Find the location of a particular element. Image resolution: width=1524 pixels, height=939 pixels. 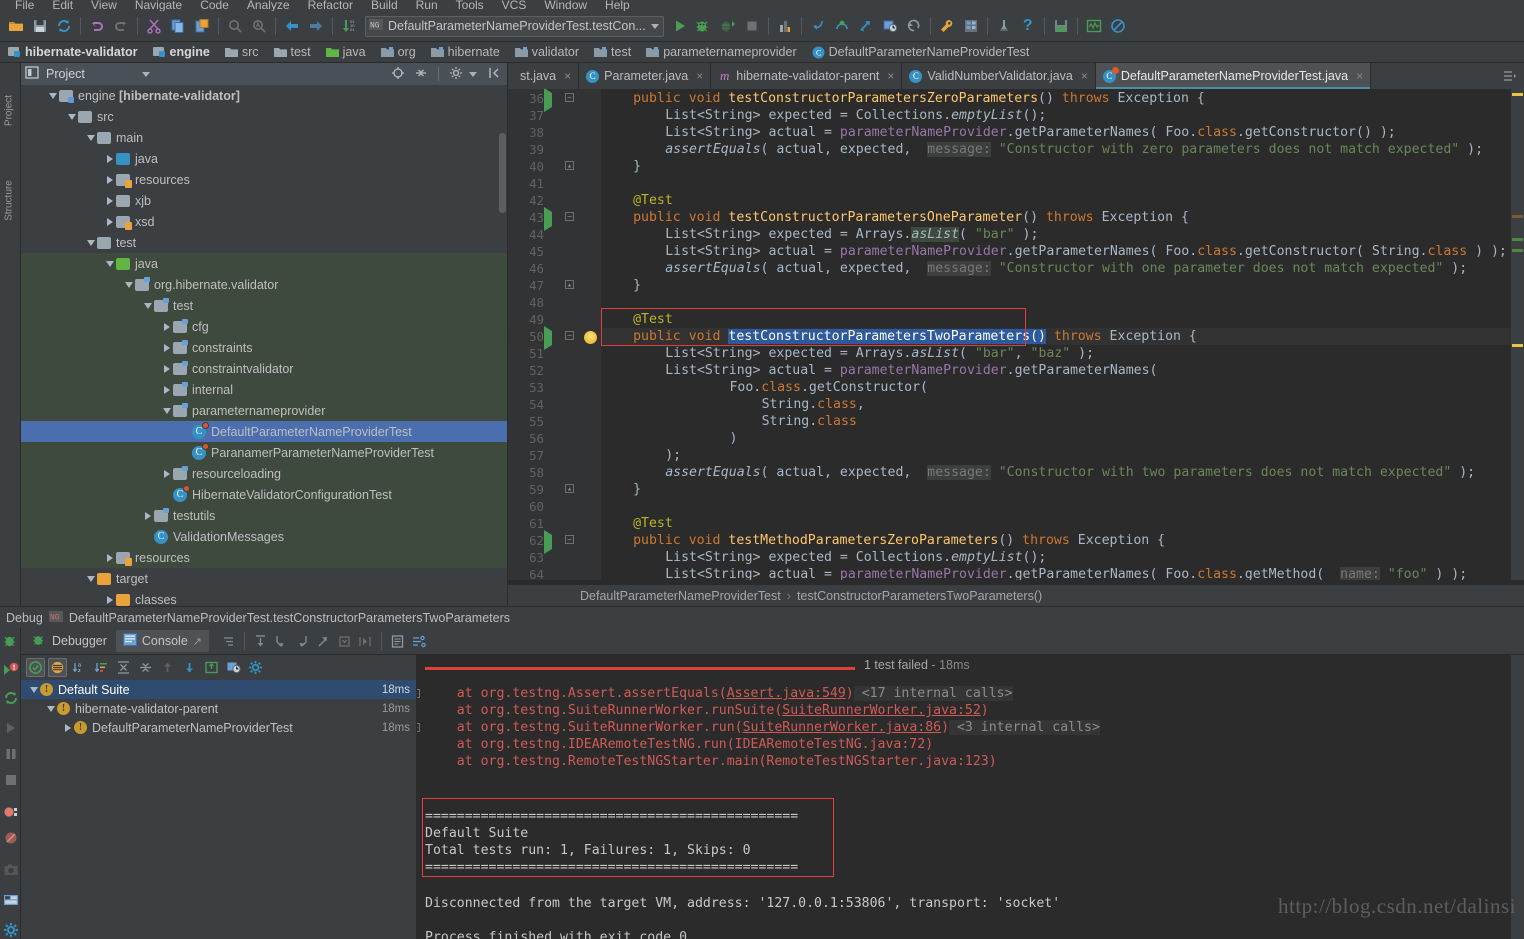

back-icon is located at coordinates (292, 26).